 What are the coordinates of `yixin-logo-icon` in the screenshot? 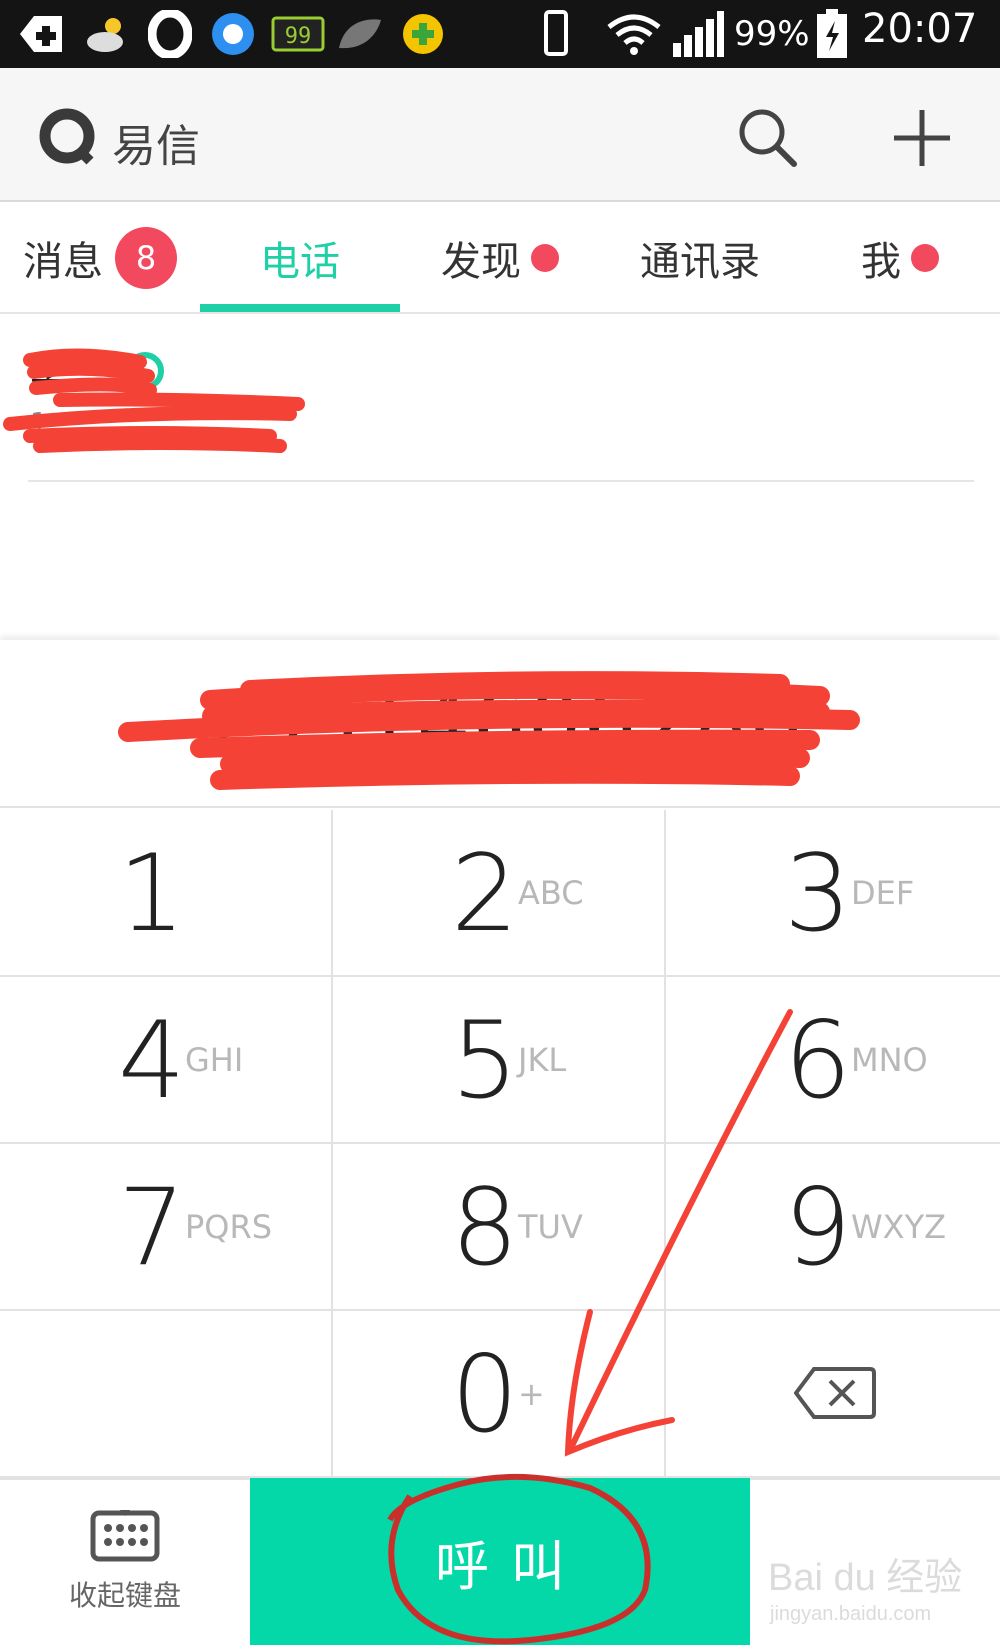 It's located at (67, 136).